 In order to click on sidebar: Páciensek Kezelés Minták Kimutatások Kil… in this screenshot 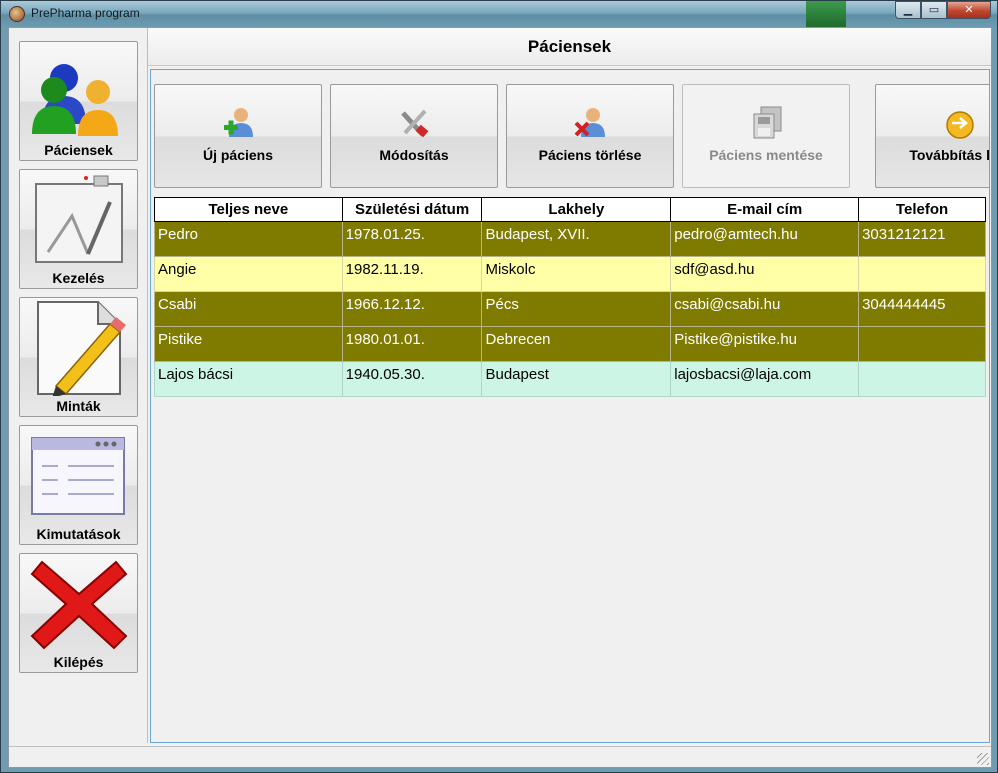, I will do `click(78, 385)`.